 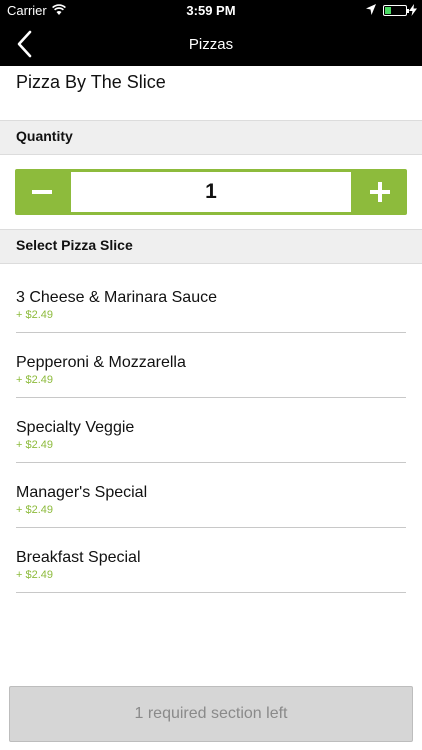 I want to click on battery-icon, so click(x=396, y=10).